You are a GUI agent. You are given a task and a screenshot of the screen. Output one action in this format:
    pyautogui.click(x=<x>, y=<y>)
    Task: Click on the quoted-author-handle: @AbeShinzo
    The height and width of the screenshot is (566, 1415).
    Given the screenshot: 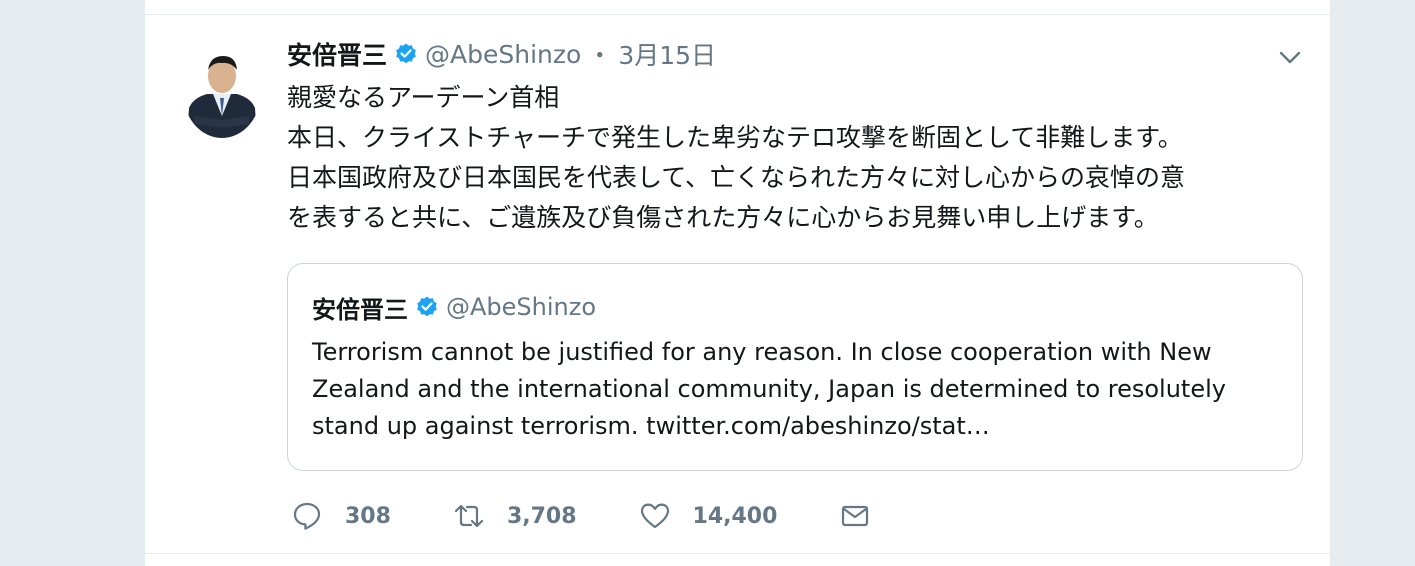 What is the action you would take?
    pyautogui.click(x=521, y=307)
    